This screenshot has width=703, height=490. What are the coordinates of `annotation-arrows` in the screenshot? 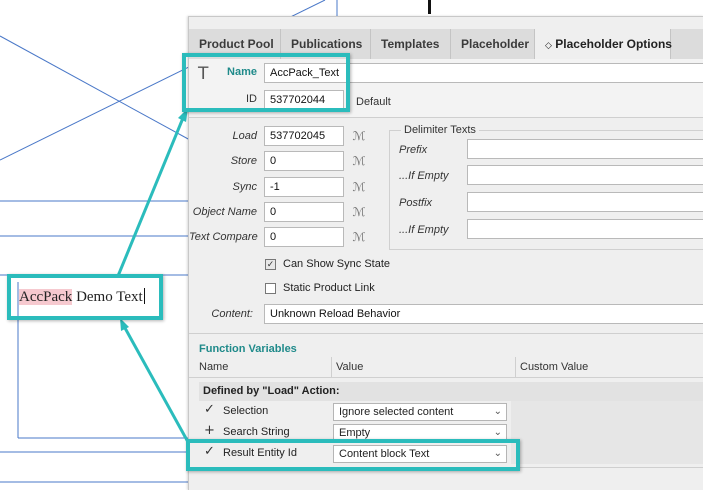 It's located at (153, 275).